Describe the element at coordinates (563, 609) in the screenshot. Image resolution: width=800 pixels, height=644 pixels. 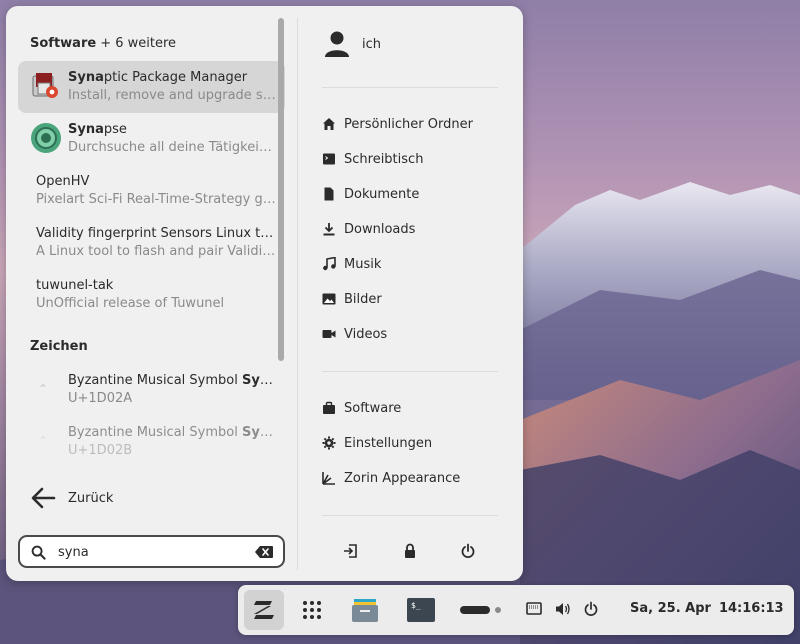
I see `volume-icon` at that location.